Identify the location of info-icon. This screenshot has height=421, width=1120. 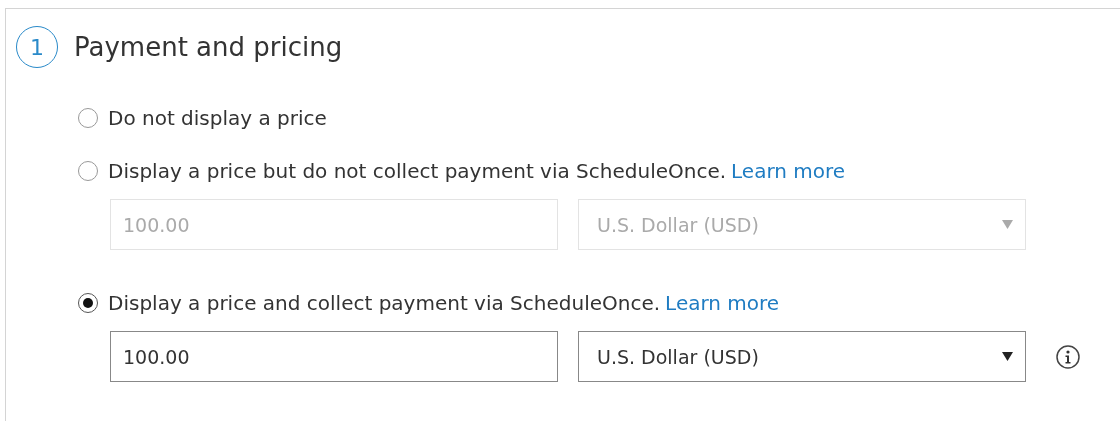
(1068, 356).